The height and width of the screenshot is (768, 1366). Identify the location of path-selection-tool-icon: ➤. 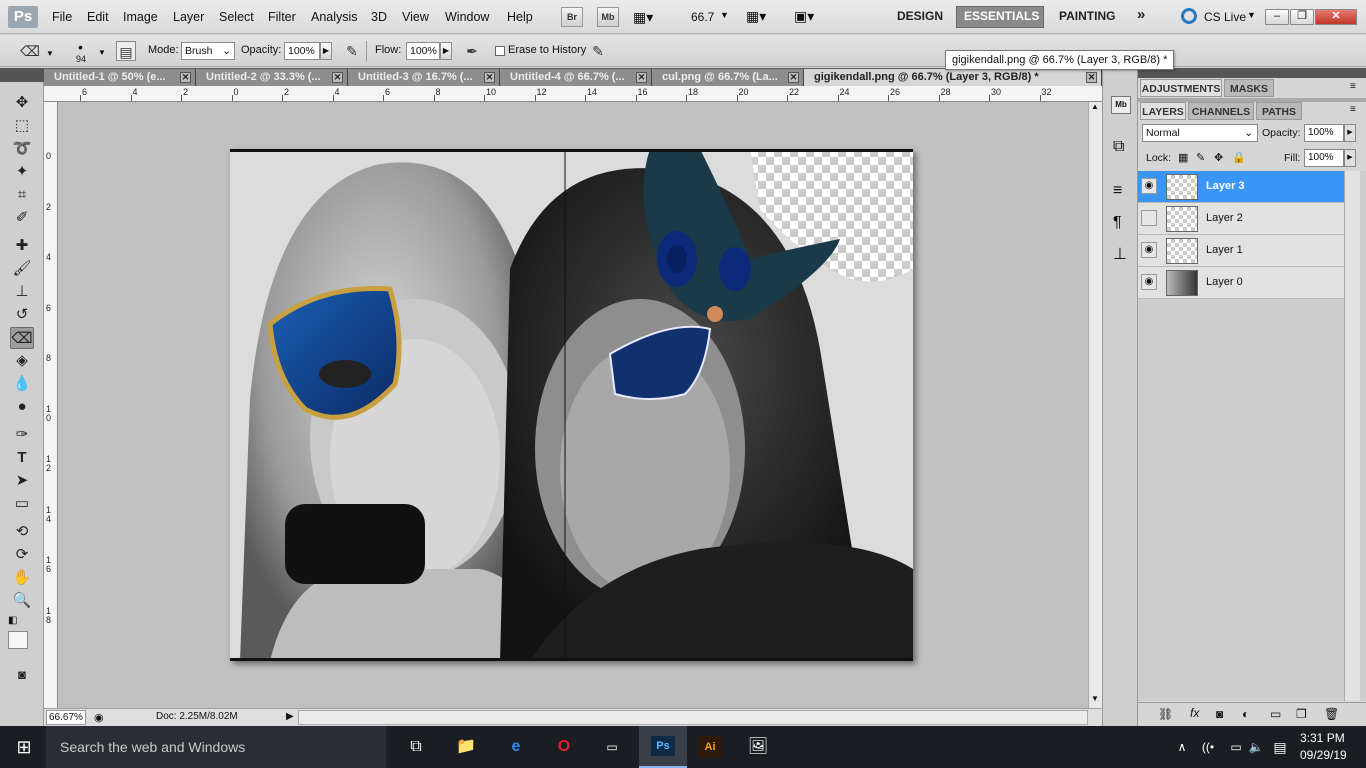
(22, 481).